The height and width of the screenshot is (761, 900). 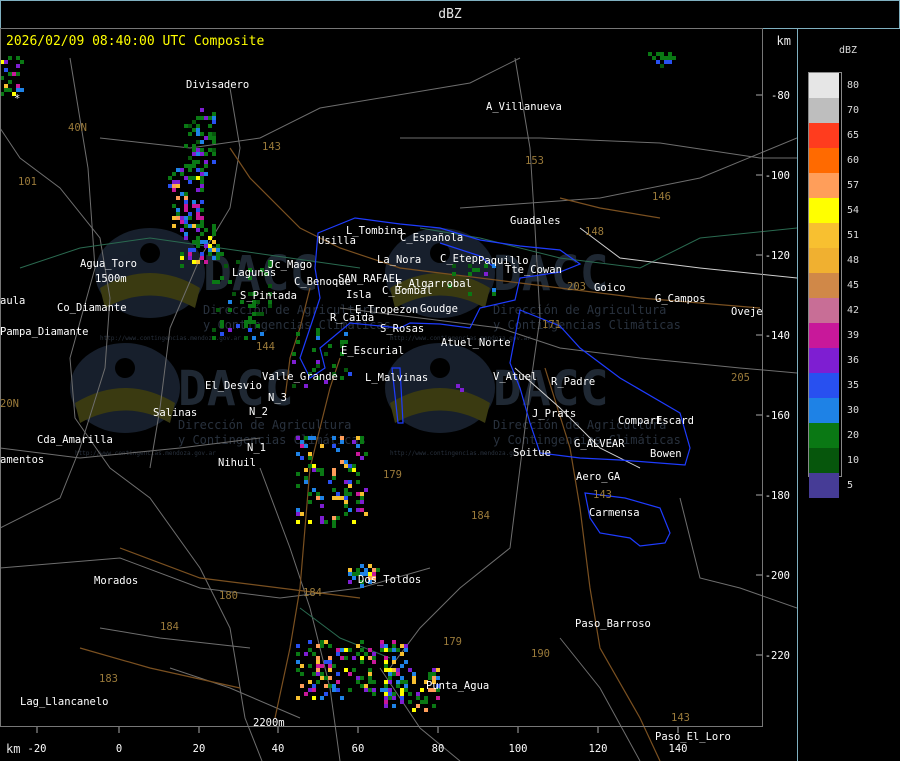 I want to click on place-label: J_Prats, so click(x=554, y=414).